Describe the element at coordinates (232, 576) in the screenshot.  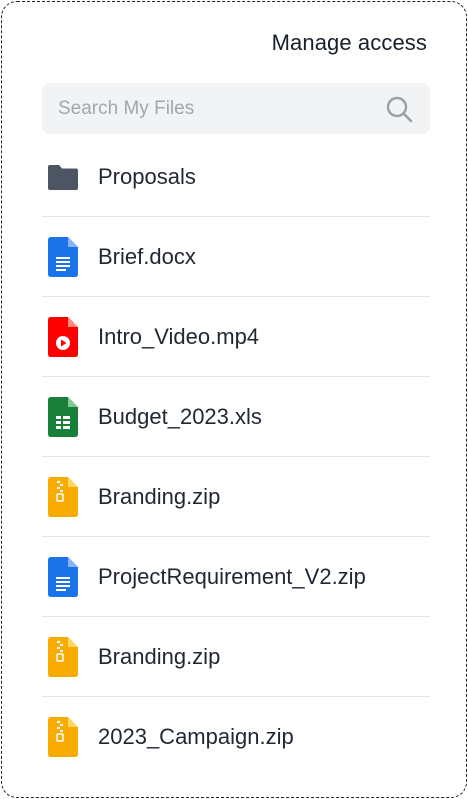
I see `file-name: ProjectRequirement_V2.zip` at that location.